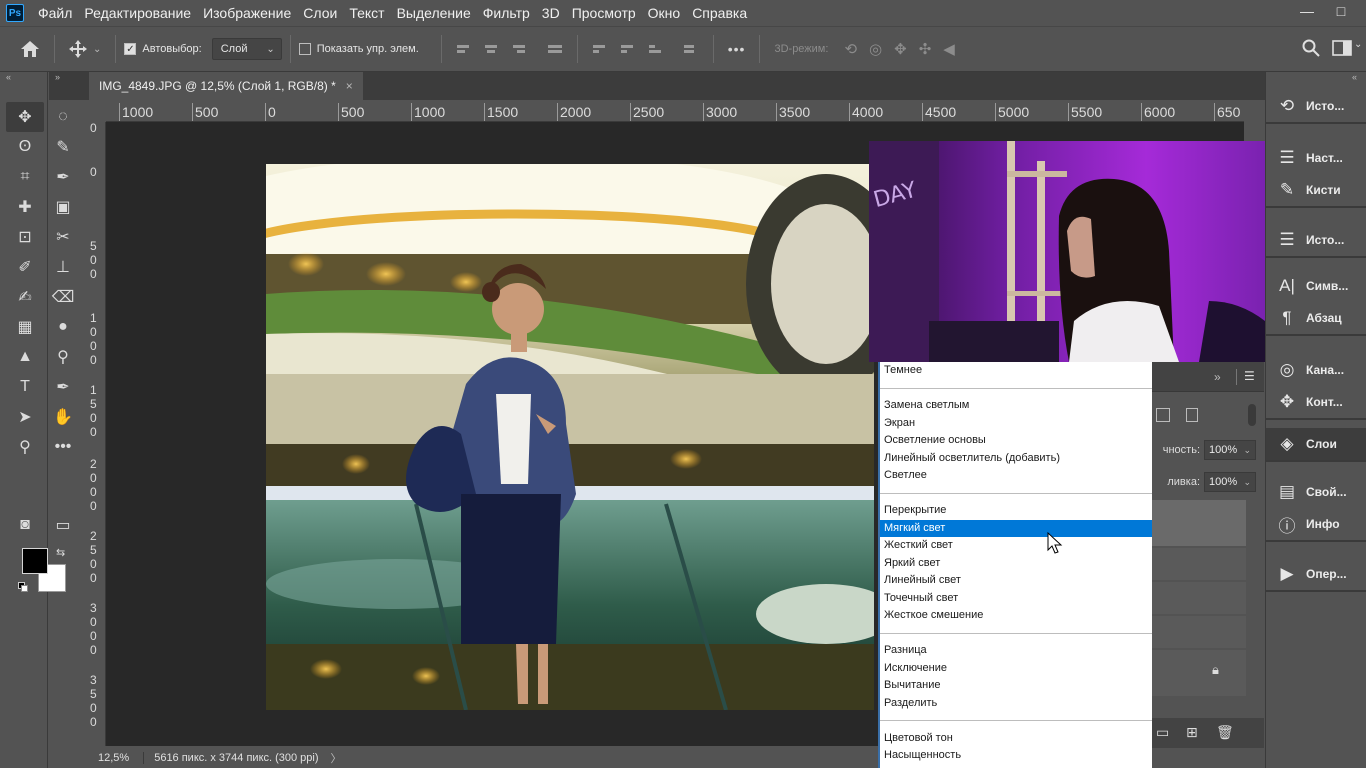 This screenshot has height=768, width=1366. Describe the element at coordinates (1249, 376) in the screenshot. I see `panel-menu-icon: ☰` at that location.